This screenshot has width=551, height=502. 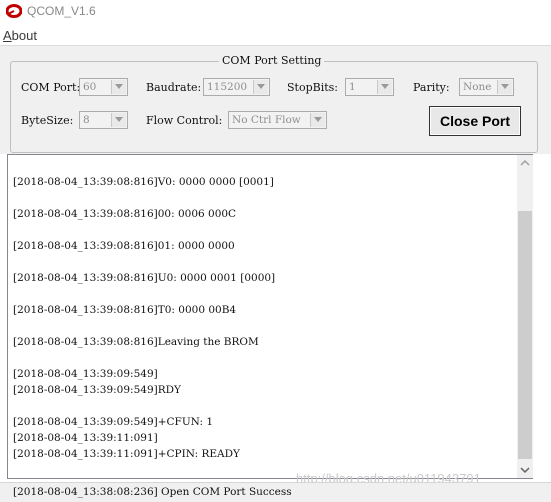 What do you see at coordinates (51, 87) in the screenshot?
I see `com-port-label: COM Port:` at bounding box center [51, 87].